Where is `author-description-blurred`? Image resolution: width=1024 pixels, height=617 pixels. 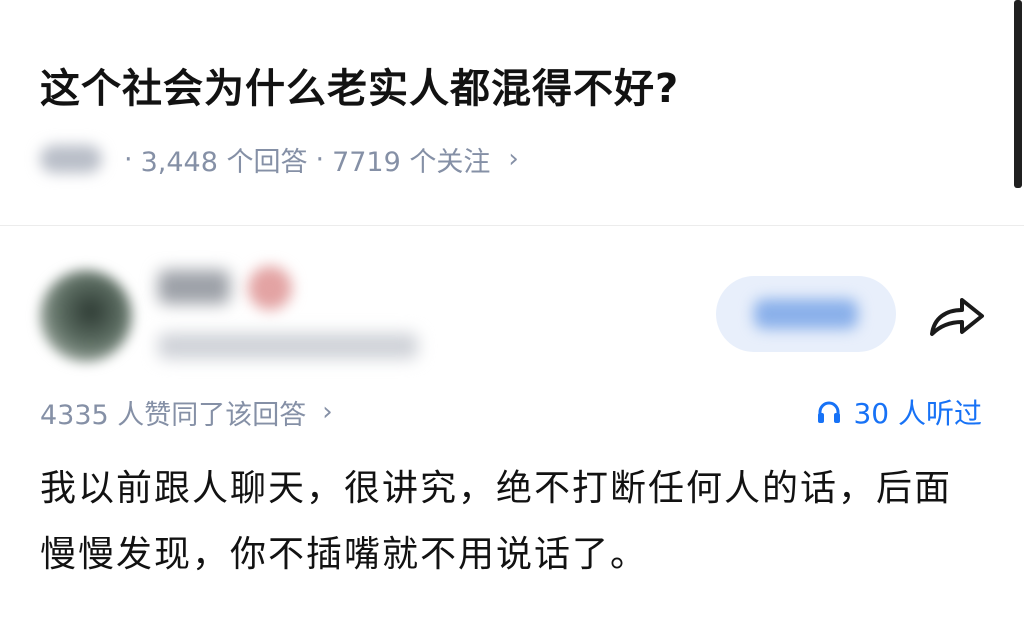
author-description-blurred is located at coordinates (288, 346).